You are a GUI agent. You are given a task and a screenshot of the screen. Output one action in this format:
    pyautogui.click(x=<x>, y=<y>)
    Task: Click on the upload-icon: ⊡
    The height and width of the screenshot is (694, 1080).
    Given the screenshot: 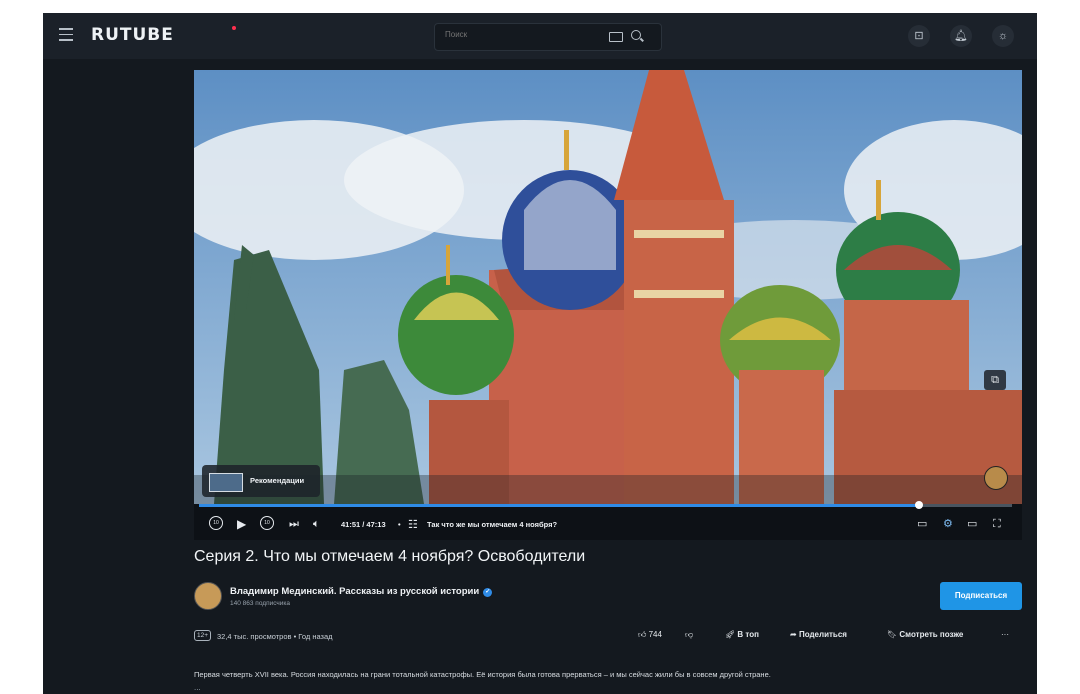 What is the action you would take?
    pyautogui.click(x=919, y=36)
    